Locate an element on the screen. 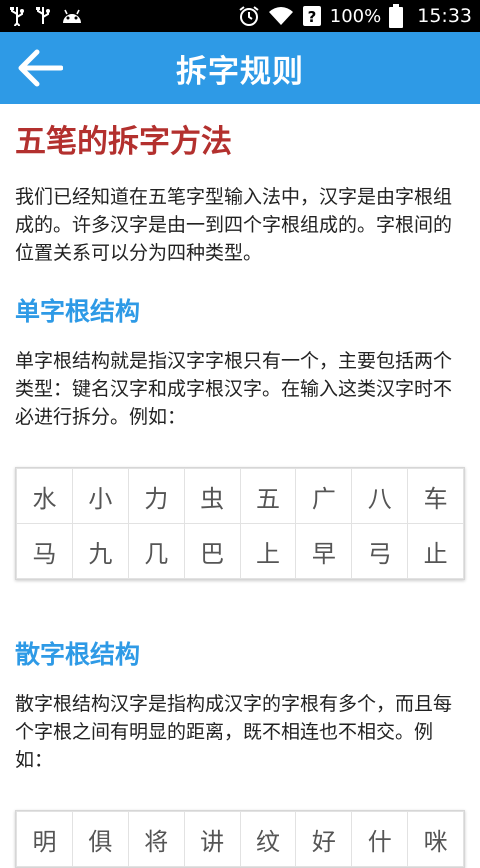  char-cell: 几 is located at coordinates (156, 551).